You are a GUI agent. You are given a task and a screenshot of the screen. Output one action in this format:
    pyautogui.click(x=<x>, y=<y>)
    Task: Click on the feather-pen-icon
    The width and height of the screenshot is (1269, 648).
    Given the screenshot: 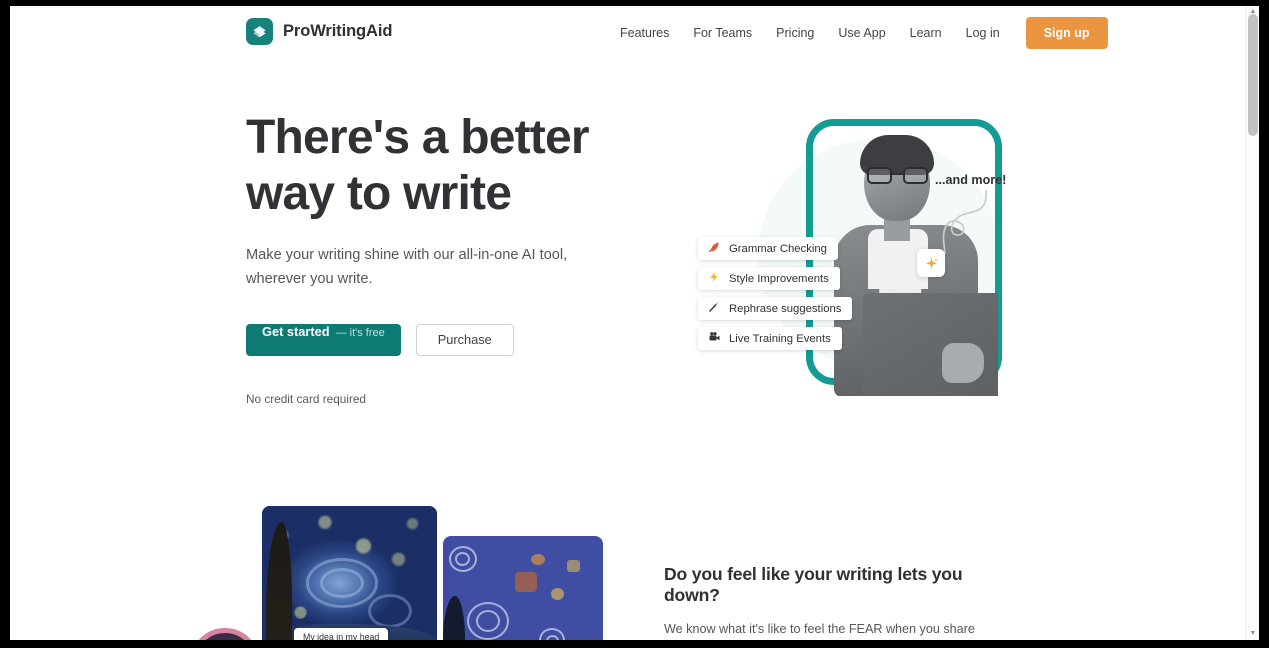 What is the action you would take?
    pyautogui.click(x=714, y=249)
    